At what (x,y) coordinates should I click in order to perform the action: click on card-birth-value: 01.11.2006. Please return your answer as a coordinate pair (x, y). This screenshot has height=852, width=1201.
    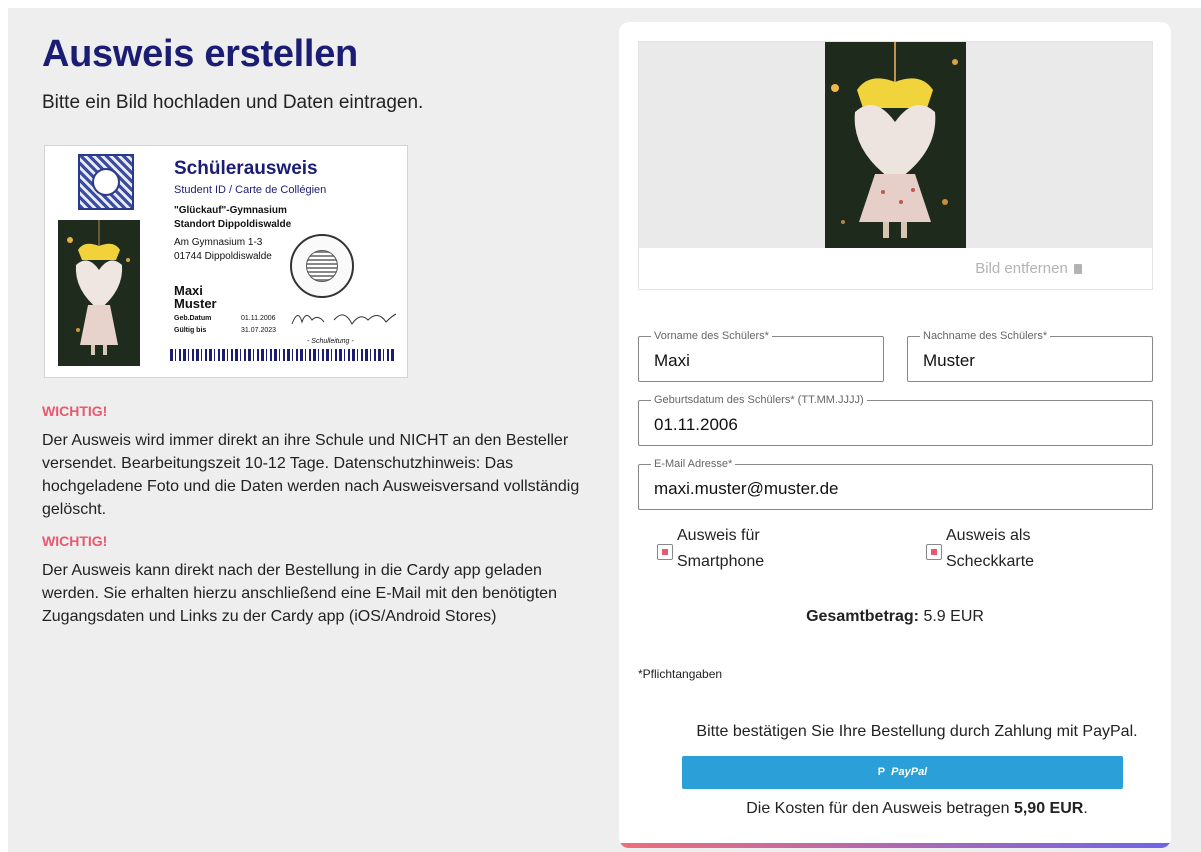
    Looking at the image, I should click on (258, 318).